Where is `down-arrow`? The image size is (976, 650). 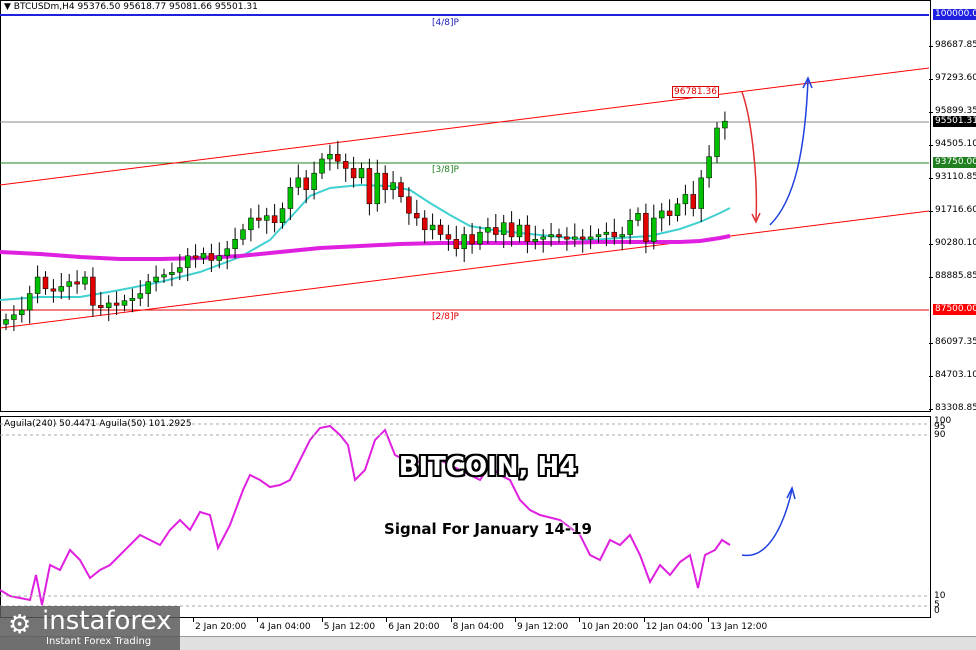
down-arrow is located at coordinates (749, 156).